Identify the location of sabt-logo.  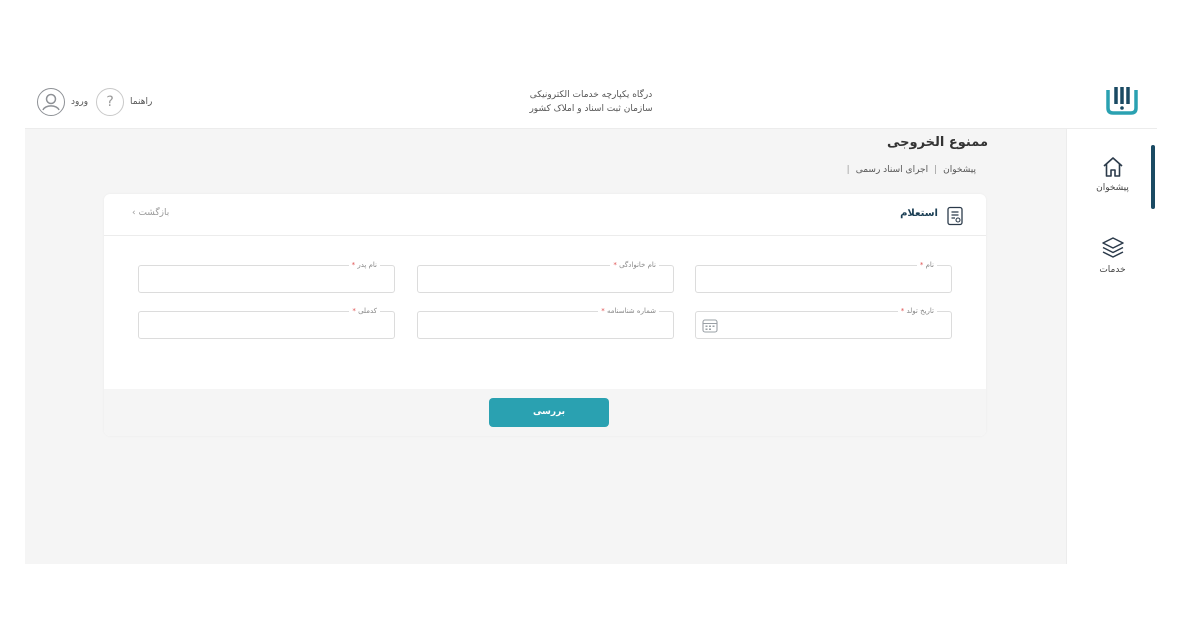
(1122, 100).